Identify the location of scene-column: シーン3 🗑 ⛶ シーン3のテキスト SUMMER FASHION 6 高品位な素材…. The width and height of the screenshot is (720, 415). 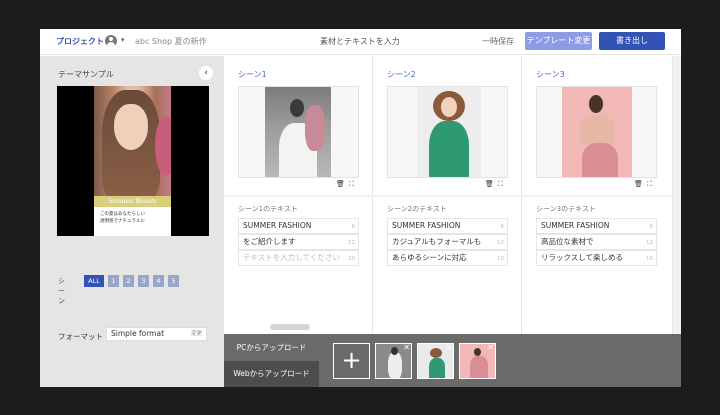
(597, 195).